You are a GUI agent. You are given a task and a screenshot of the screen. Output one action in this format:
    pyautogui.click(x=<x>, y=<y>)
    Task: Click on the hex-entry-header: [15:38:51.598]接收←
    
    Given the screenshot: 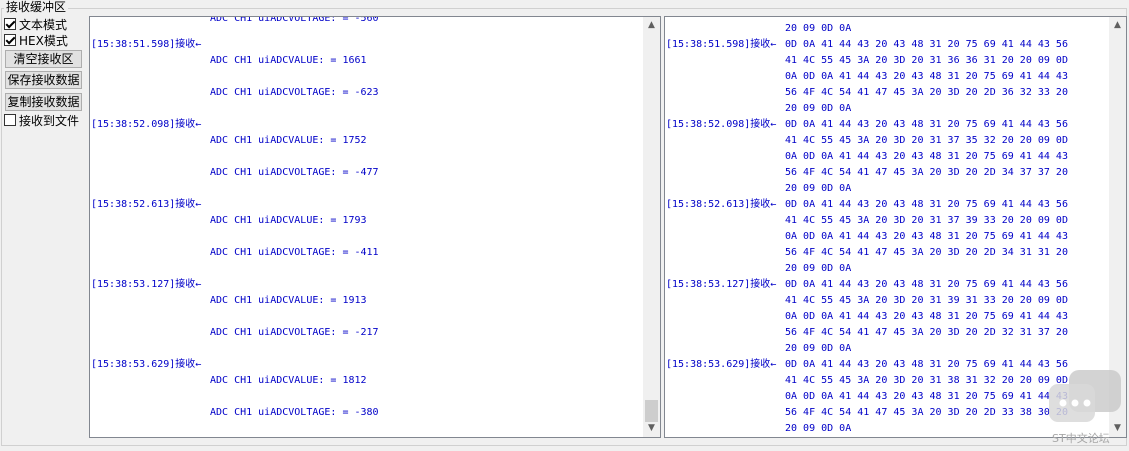 What is the action you would take?
    pyautogui.click(x=721, y=44)
    